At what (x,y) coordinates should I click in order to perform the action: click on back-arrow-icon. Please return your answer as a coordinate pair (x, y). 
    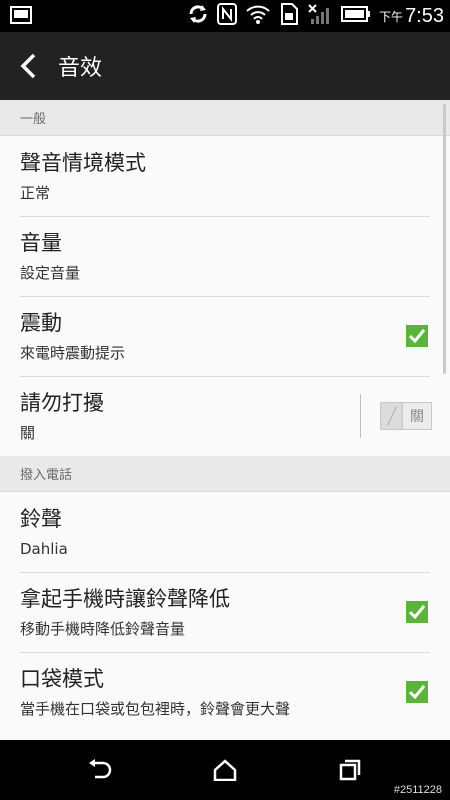
    Looking at the image, I should click on (100, 769).